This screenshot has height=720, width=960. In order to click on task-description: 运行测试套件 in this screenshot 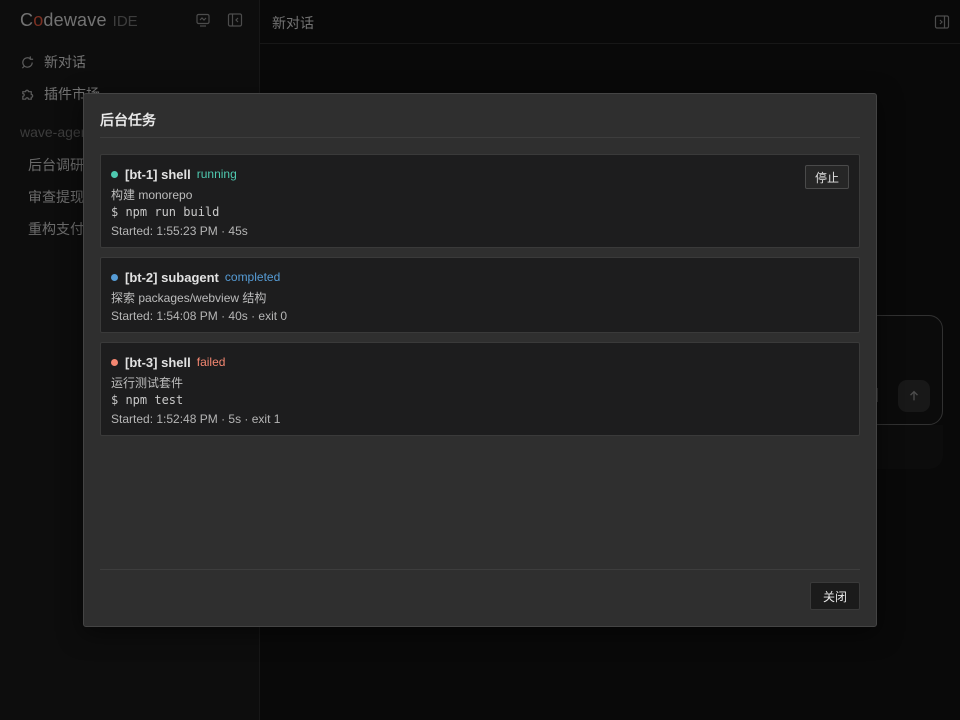, I will do `click(147, 383)`.